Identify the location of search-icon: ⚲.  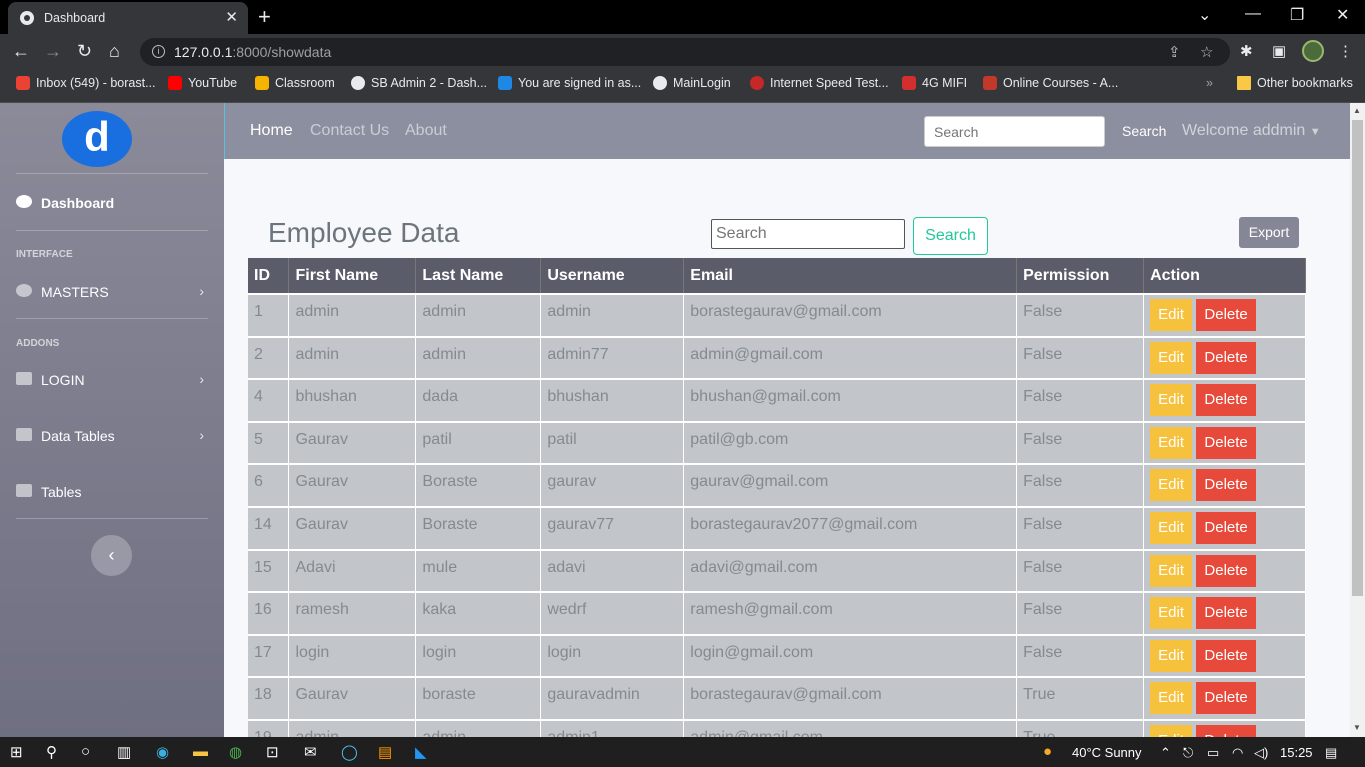
(51, 752).